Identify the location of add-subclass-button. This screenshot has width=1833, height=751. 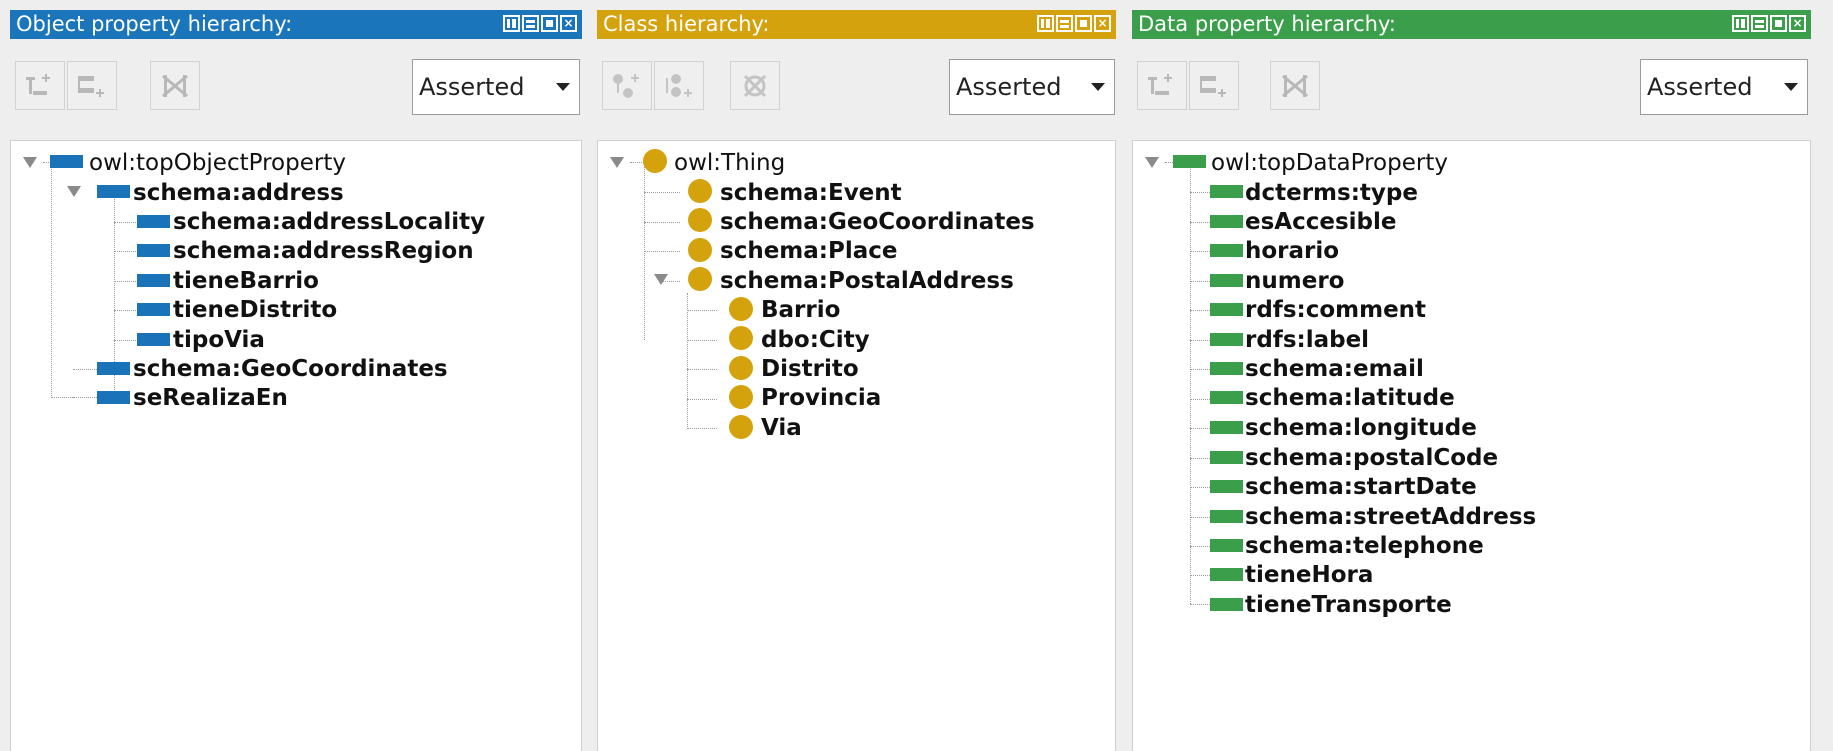
(627, 85).